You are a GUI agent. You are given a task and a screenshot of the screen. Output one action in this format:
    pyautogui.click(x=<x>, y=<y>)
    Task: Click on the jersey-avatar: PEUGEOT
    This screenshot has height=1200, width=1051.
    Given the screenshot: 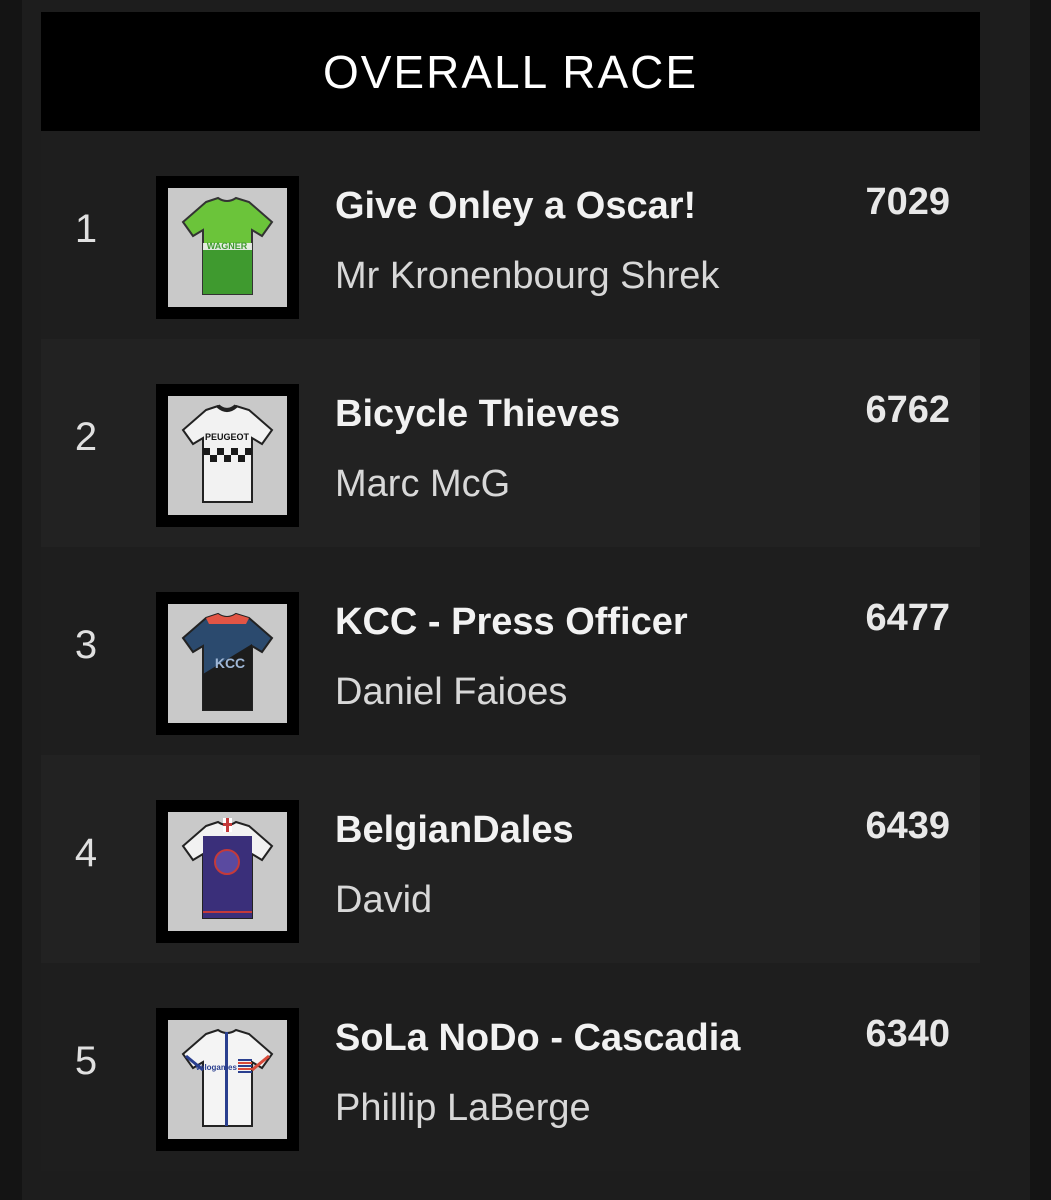 What is the action you would take?
    pyautogui.click(x=227, y=455)
    